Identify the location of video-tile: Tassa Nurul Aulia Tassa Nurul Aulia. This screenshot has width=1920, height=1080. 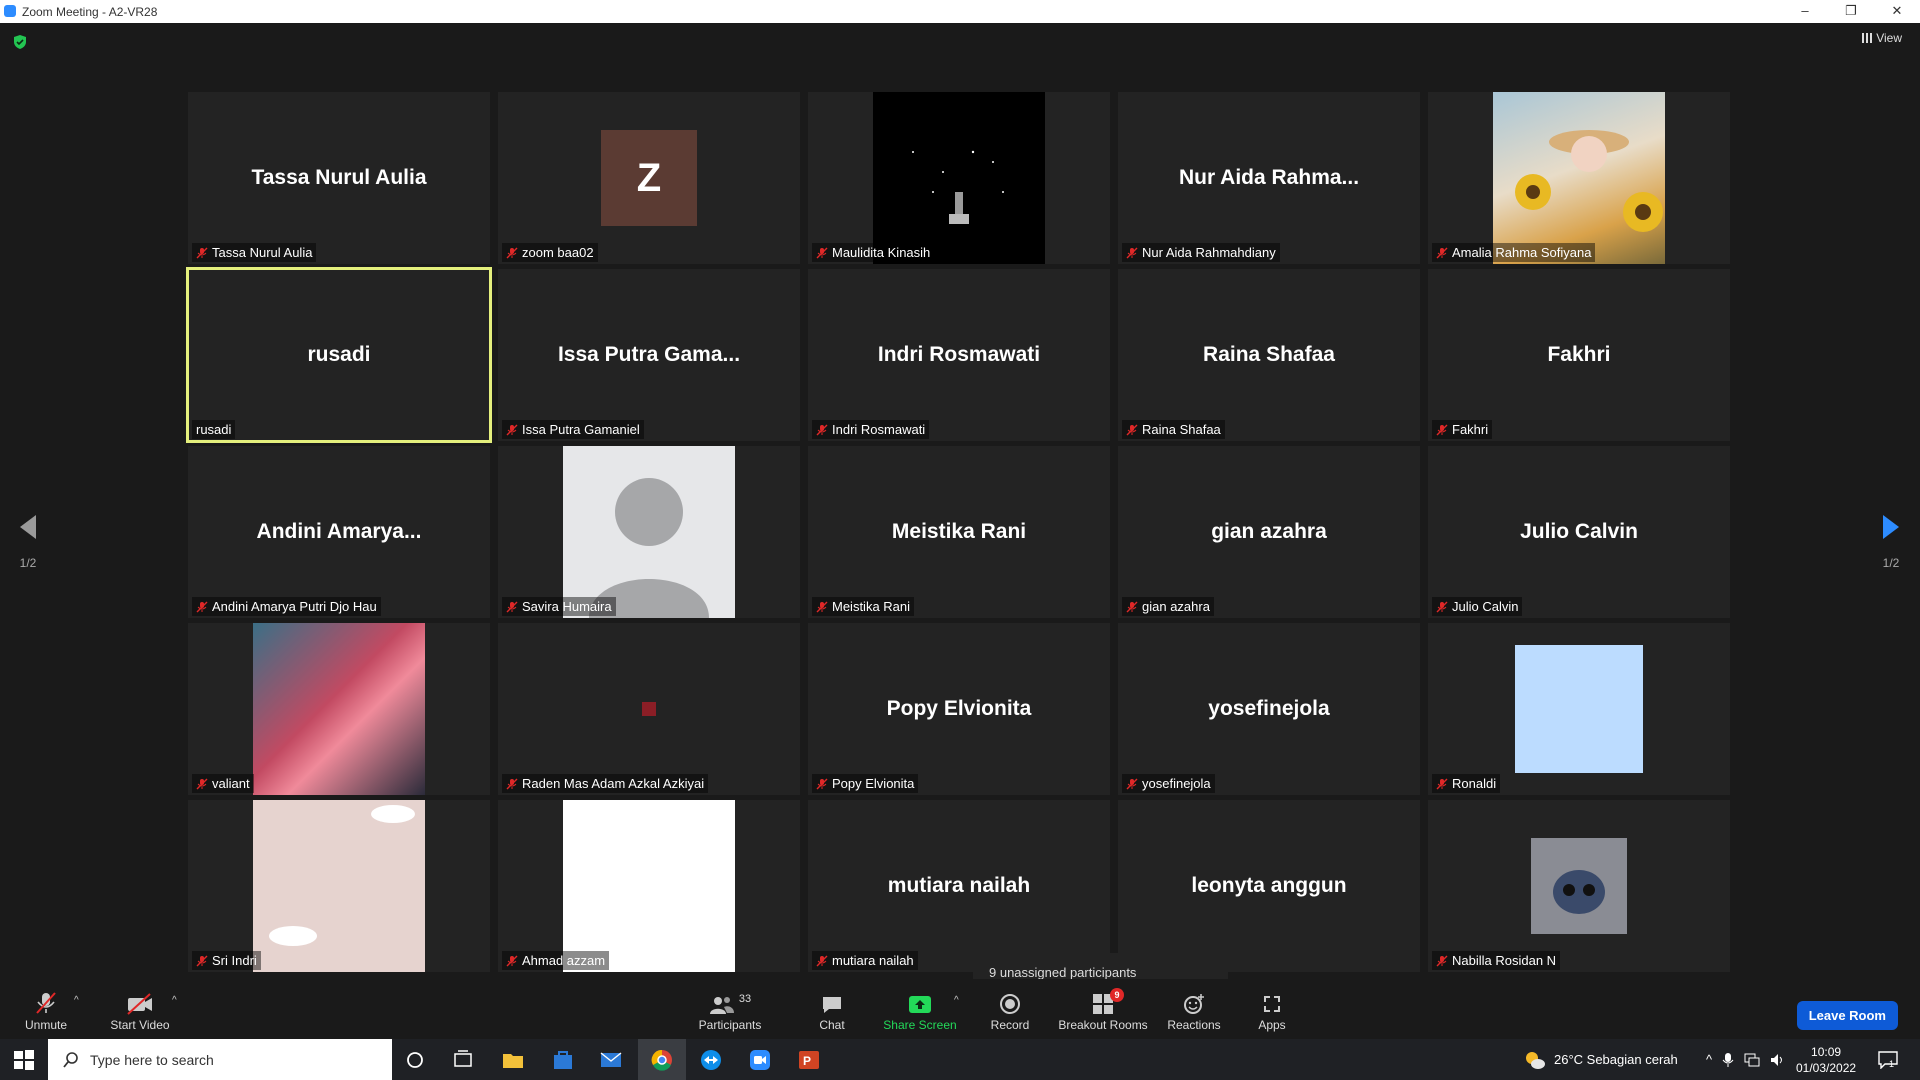
(339, 178).